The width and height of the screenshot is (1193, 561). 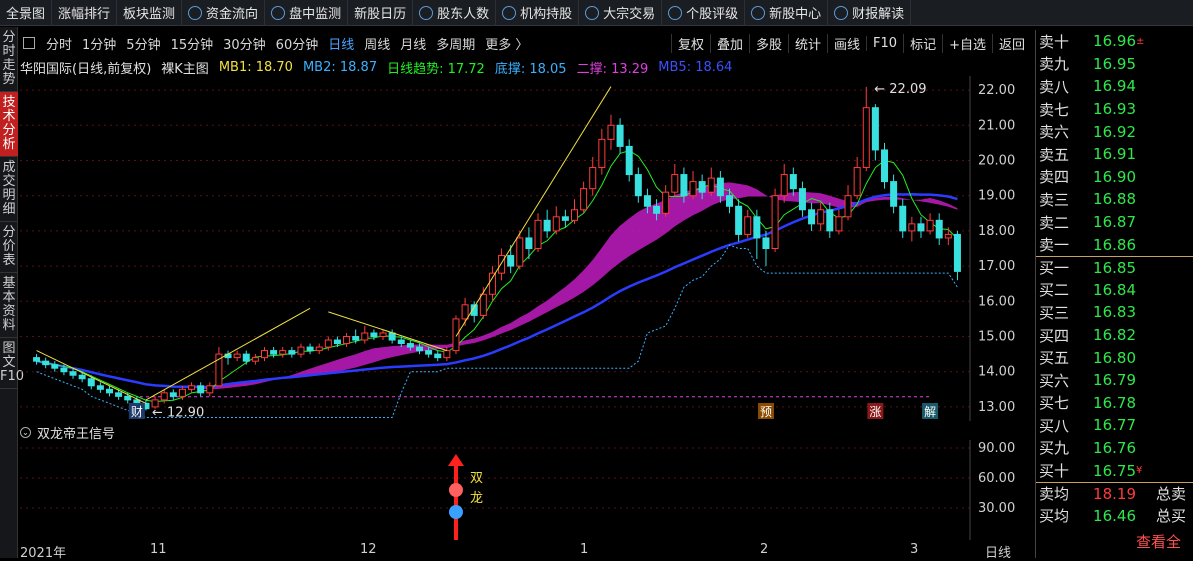 I want to click on tool-button-0: 复权, so click(x=690, y=43).